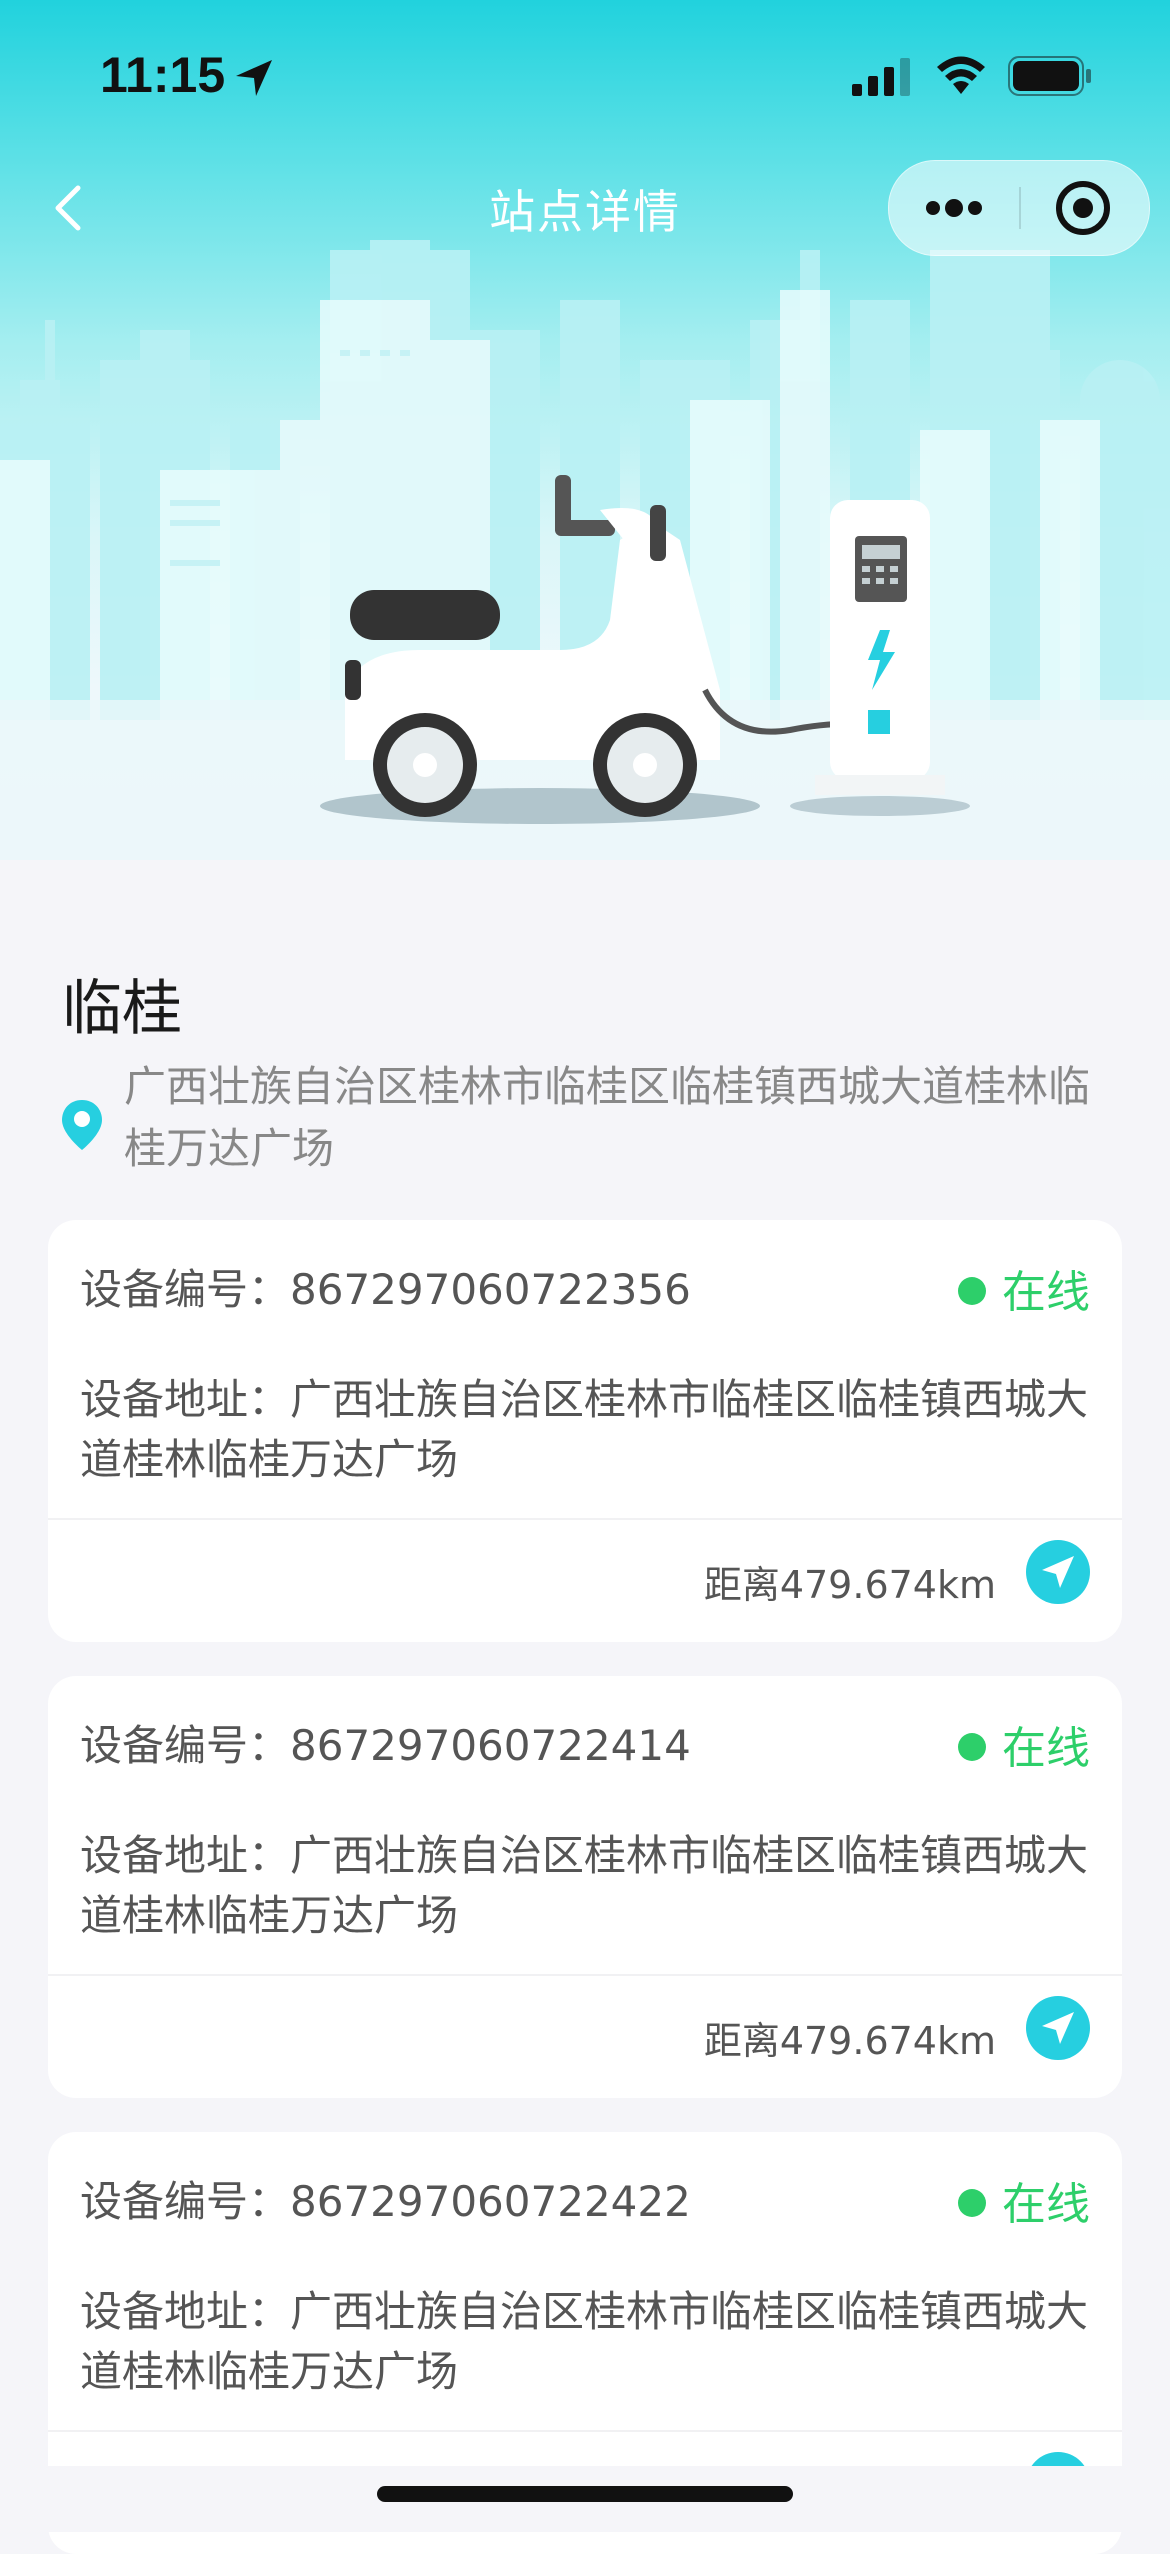  I want to click on device-id: 设备编号：867297060722422, so click(385, 2201).